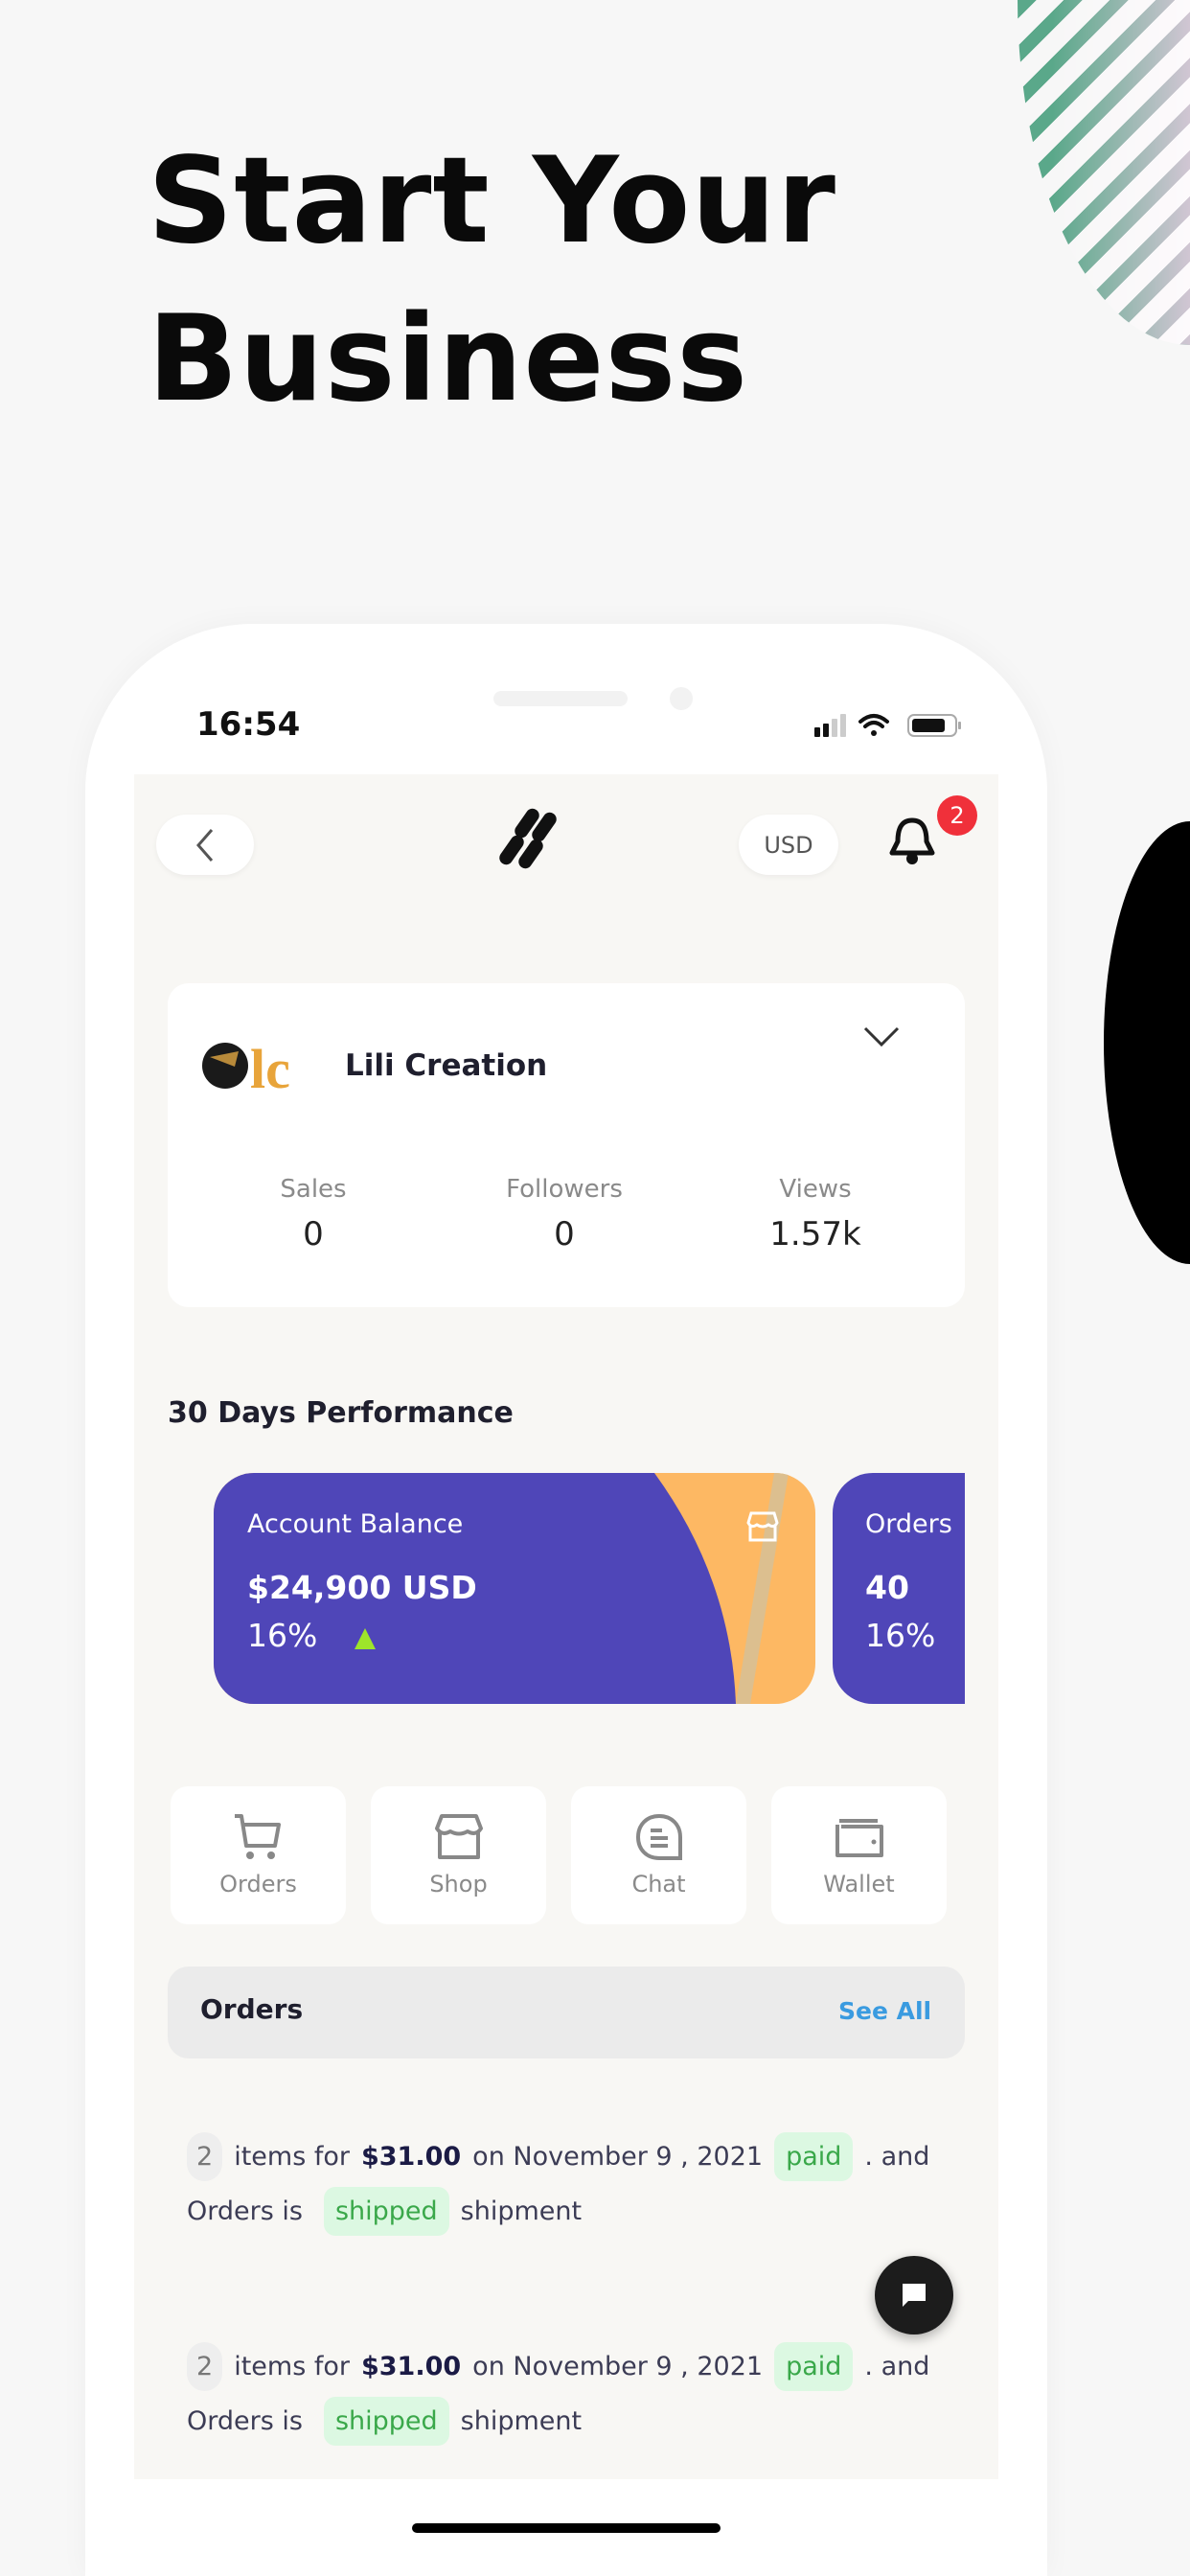  I want to click on status-time: 16:54, so click(249, 724).